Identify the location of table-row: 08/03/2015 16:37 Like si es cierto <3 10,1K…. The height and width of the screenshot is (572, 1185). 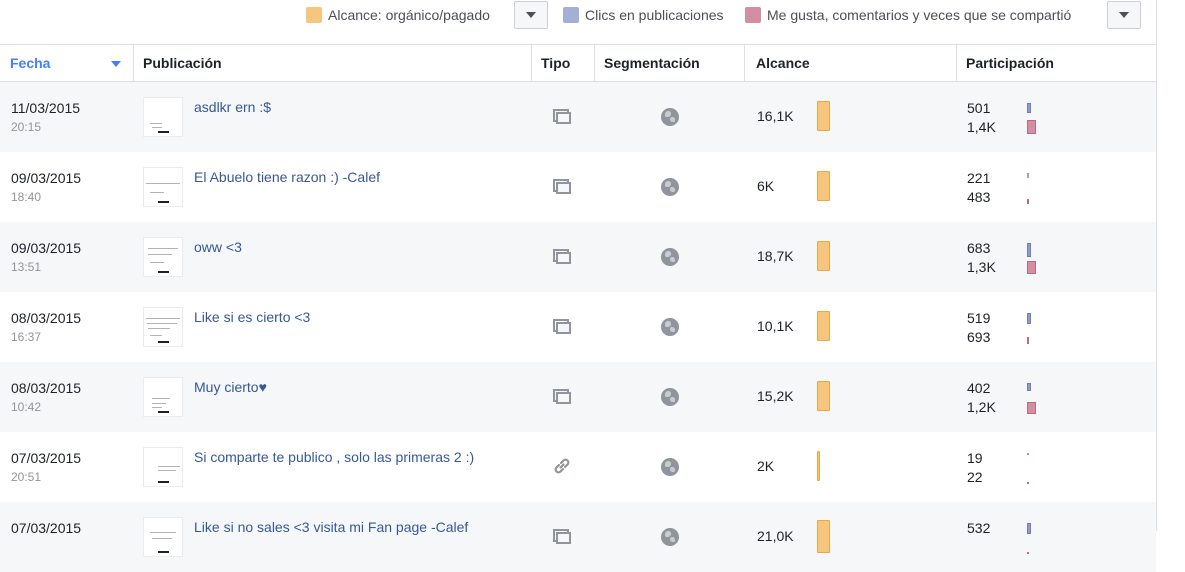
(578, 327).